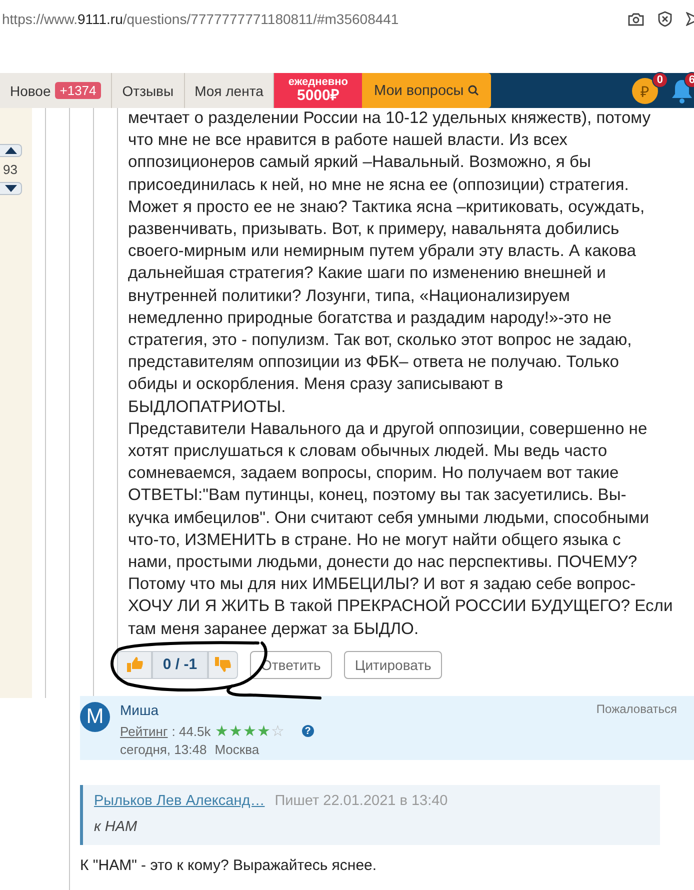 The width and height of the screenshot is (694, 890). What do you see at coordinates (636, 19) in the screenshot?
I see `camera-icon` at bounding box center [636, 19].